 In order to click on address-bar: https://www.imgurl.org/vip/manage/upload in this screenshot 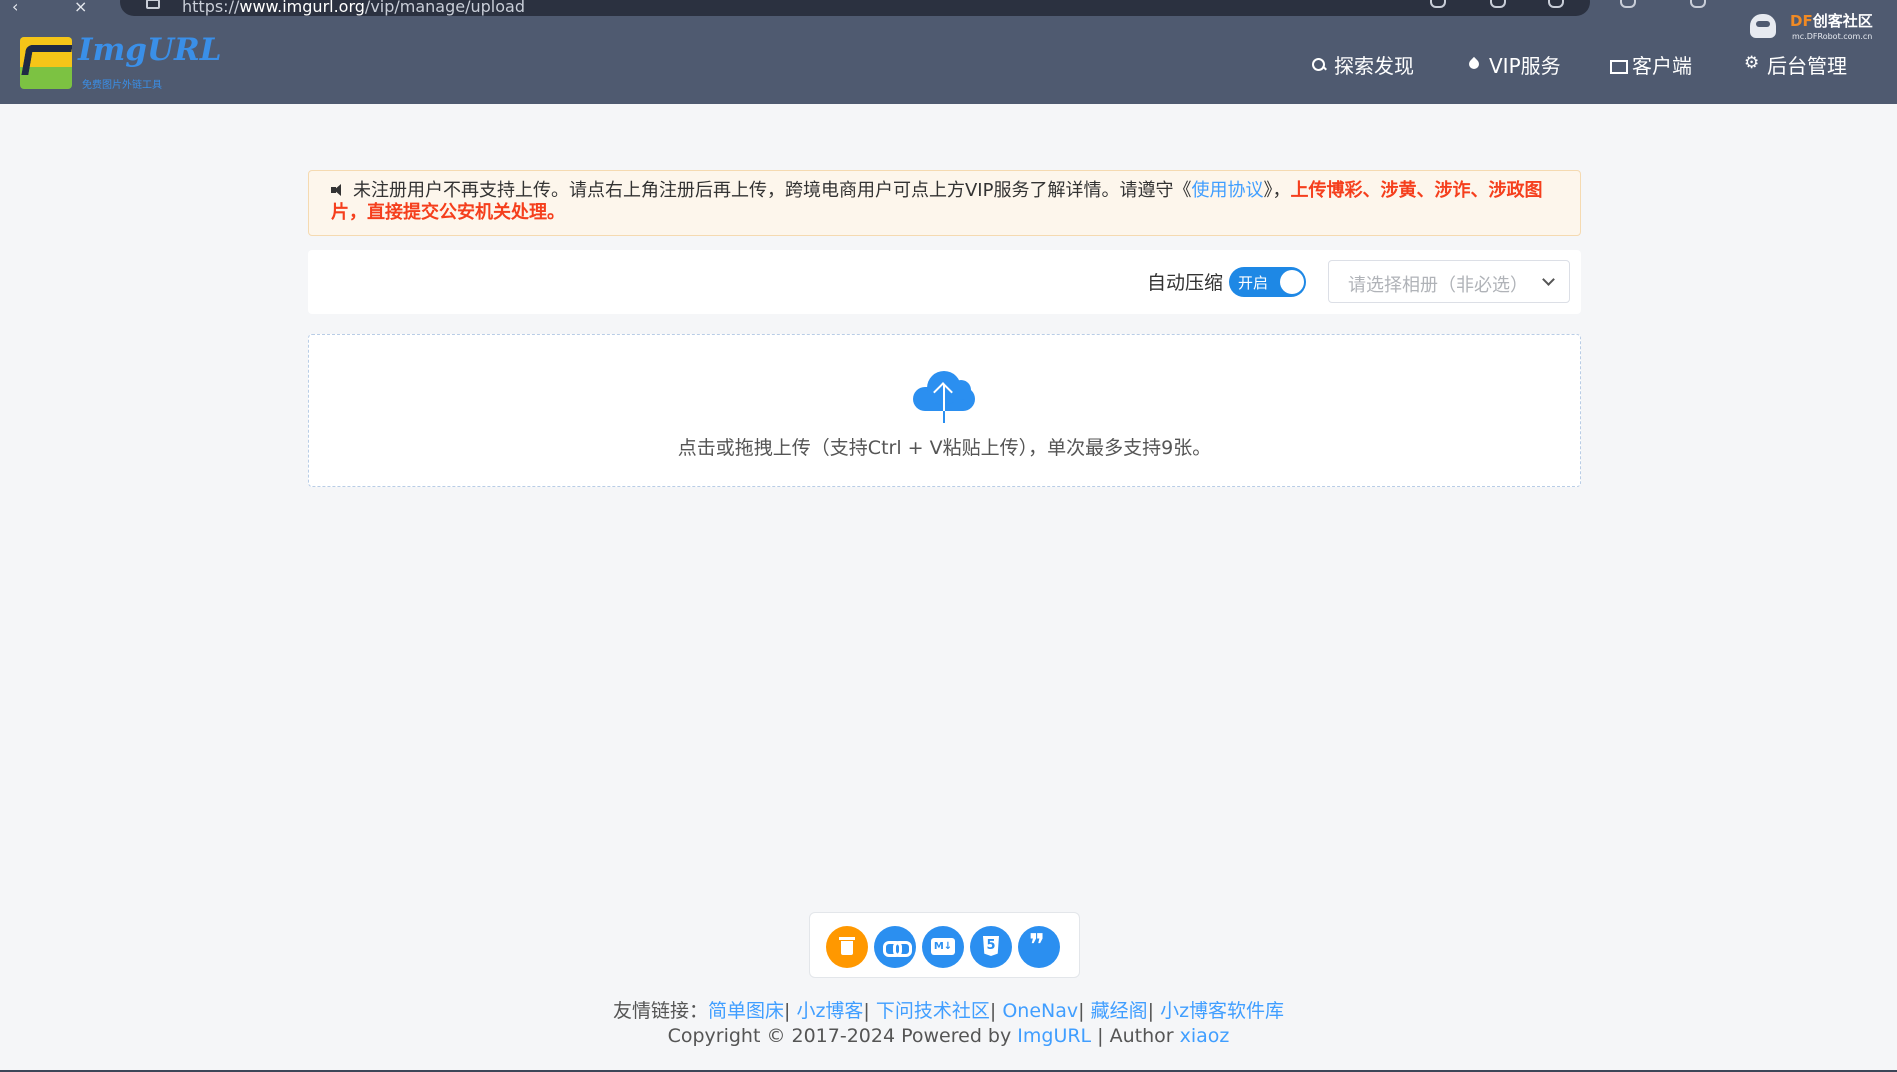, I will do `click(855, 8)`.